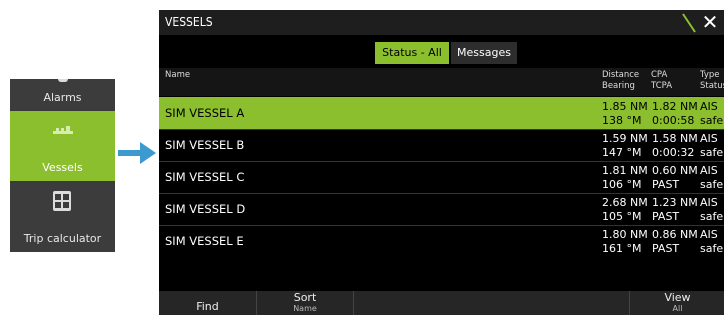 Image resolution: width=724 pixels, height=315 pixels. Describe the element at coordinates (625, 106) in the screenshot. I see `vessel-distance: 1.85 NM` at that location.